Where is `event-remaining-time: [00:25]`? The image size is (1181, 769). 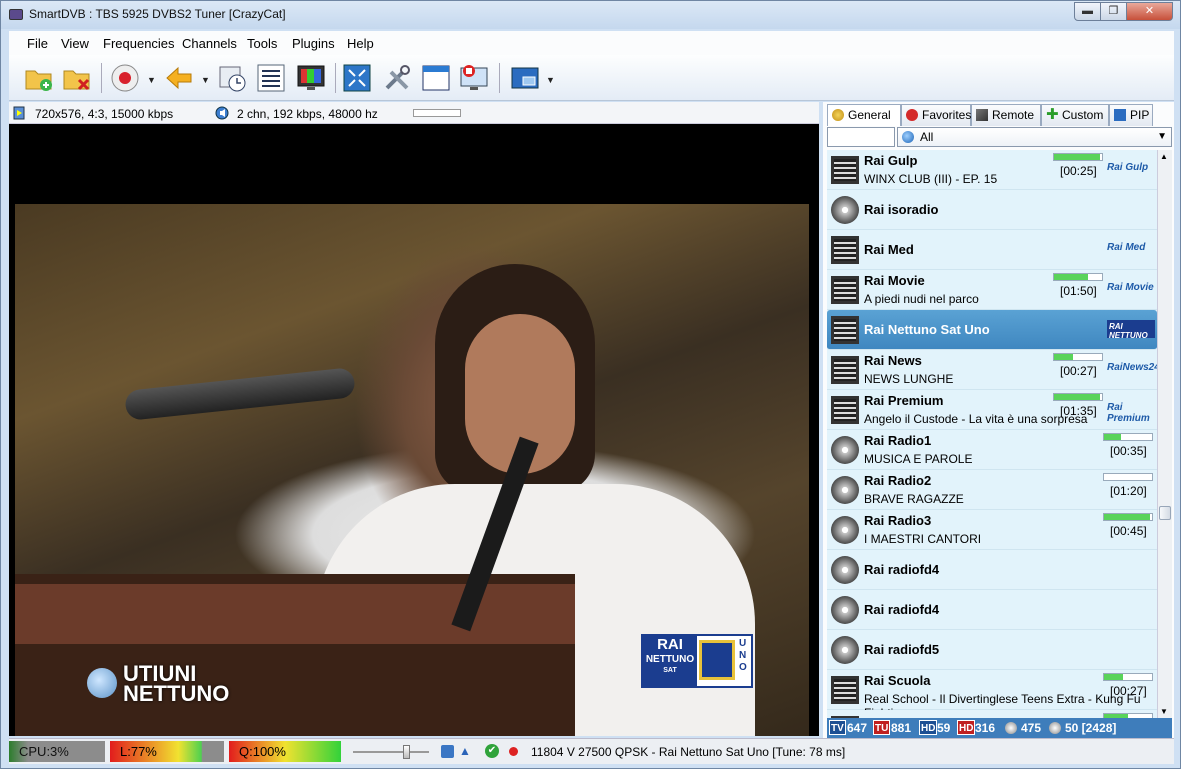 event-remaining-time: [00:25] is located at coordinates (1078, 171).